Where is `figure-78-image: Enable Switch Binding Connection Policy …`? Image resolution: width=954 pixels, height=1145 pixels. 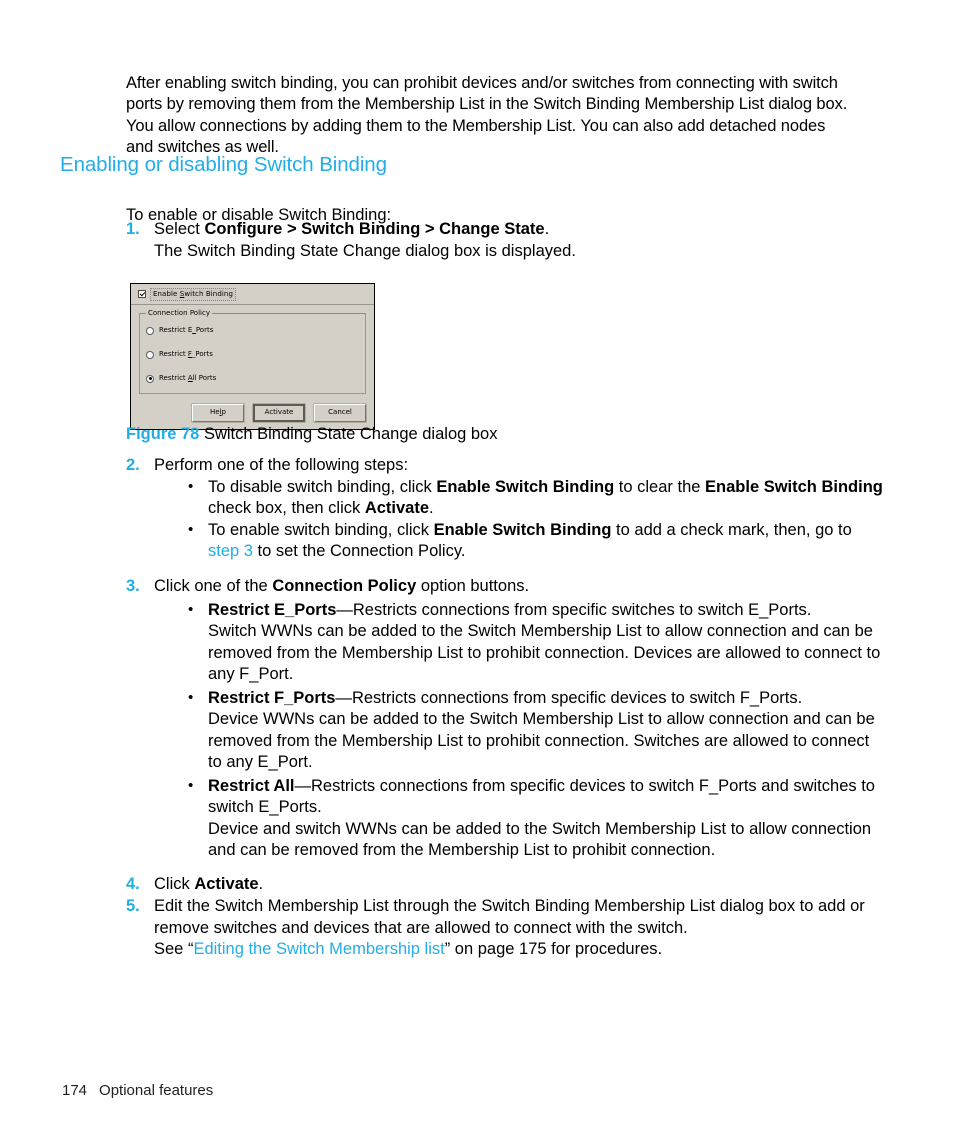
figure-78-image: Enable Switch Binding Connection Policy … is located at coordinates (252, 356).